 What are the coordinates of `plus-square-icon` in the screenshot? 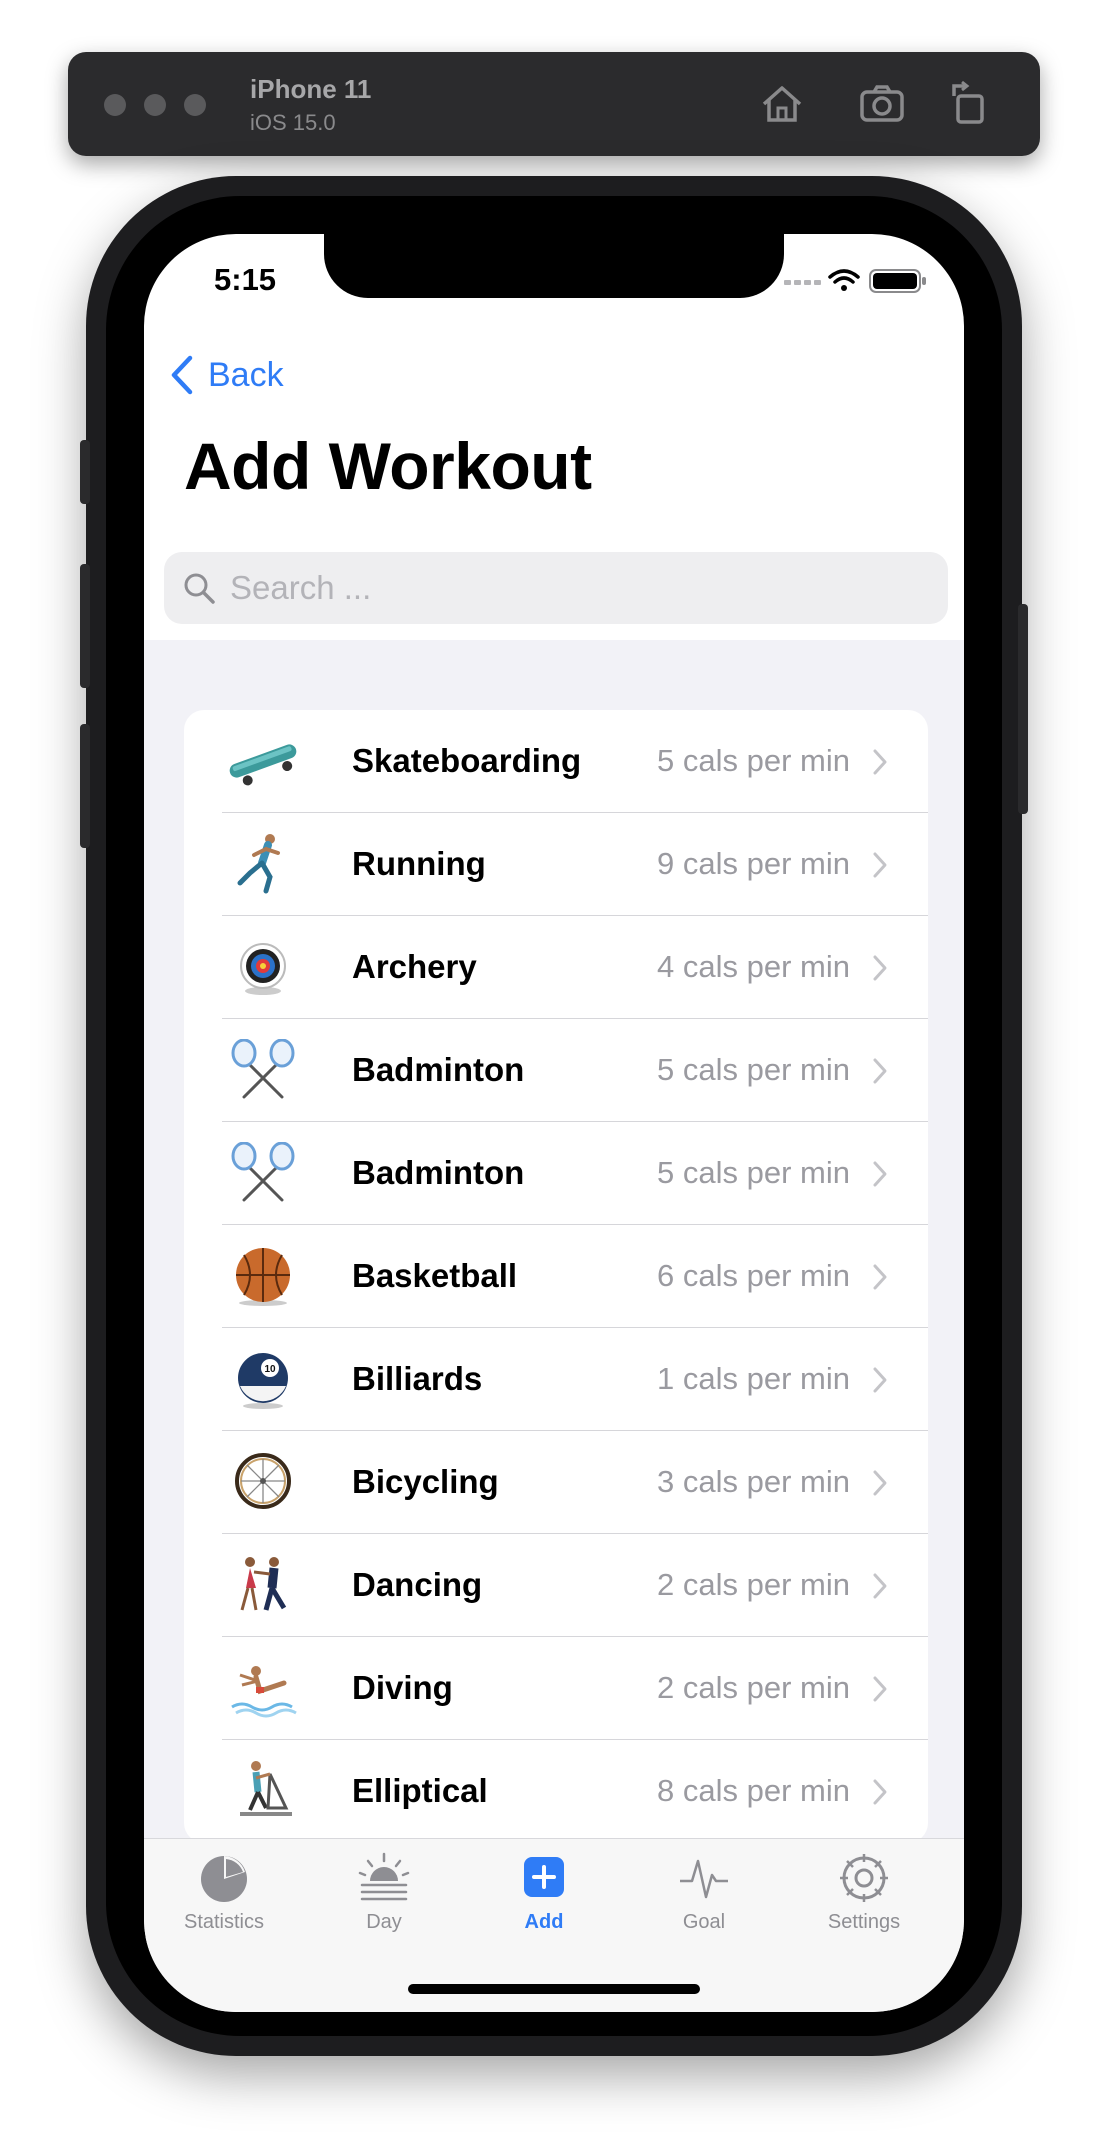 It's located at (544, 1877).